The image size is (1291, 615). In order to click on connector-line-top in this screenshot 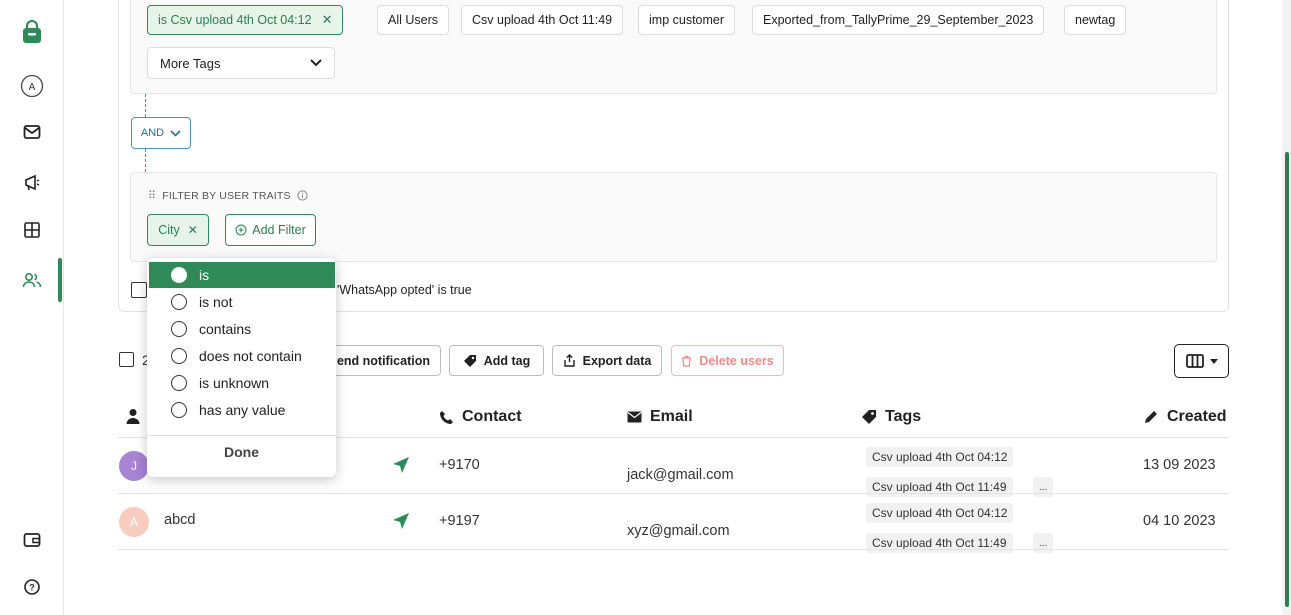, I will do `click(145, 105)`.